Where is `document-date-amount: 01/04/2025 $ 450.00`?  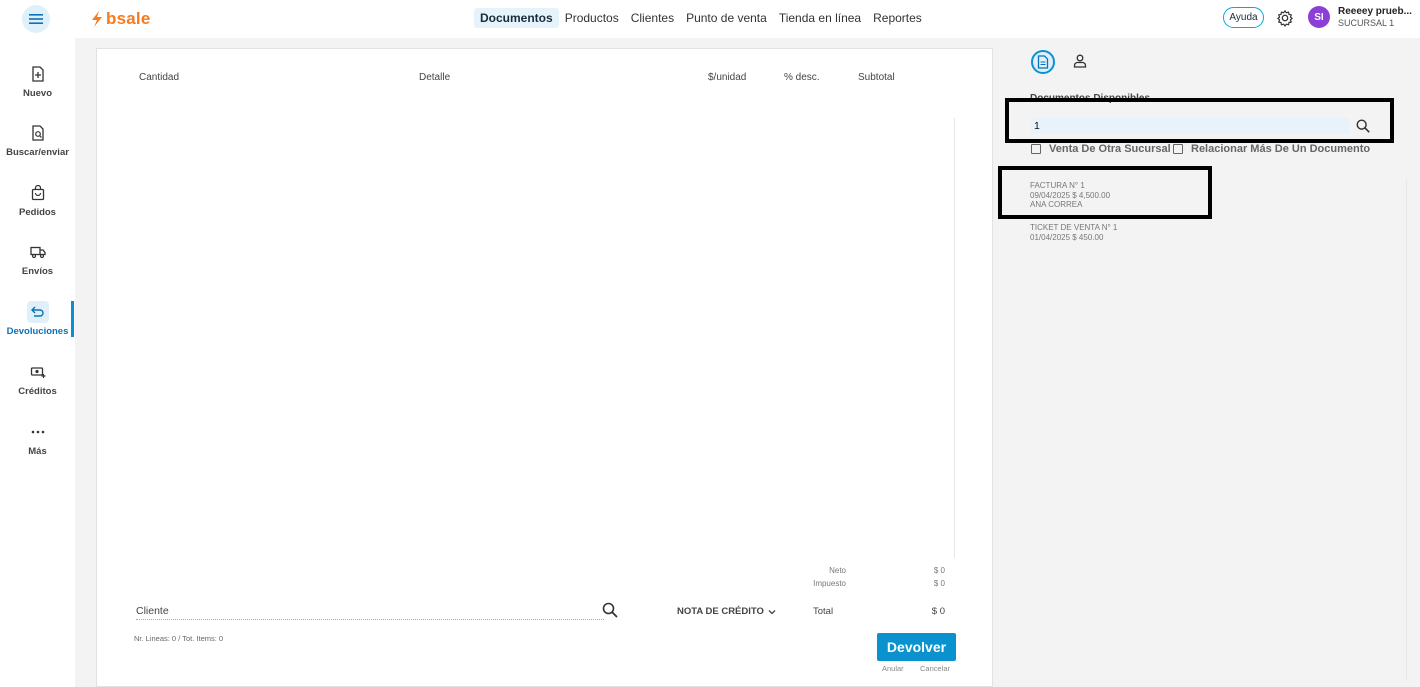
document-date-amount: 01/04/2025 $ 450.00 is located at coordinates (1067, 237).